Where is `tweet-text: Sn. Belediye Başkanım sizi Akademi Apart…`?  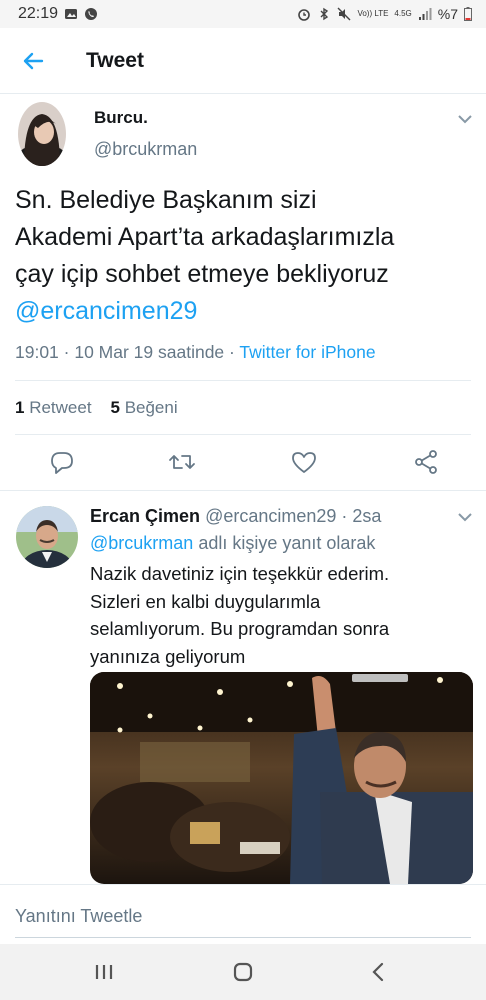 tweet-text: Sn. Belediye Başkanım sizi Akademi Apart… is located at coordinates (245, 256).